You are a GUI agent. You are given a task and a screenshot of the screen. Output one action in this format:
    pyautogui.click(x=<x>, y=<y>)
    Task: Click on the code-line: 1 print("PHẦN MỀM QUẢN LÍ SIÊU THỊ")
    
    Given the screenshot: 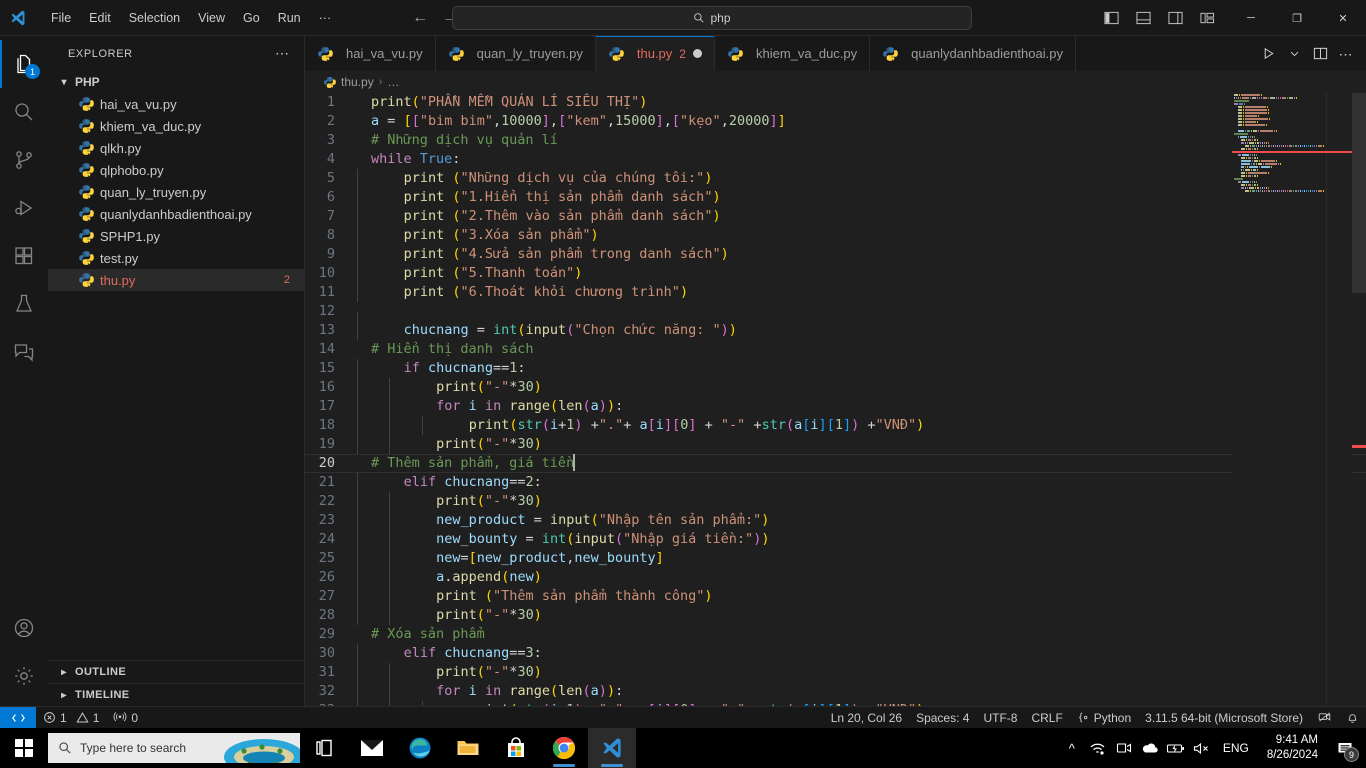 What is the action you would take?
    pyautogui.click(x=835, y=102)
    